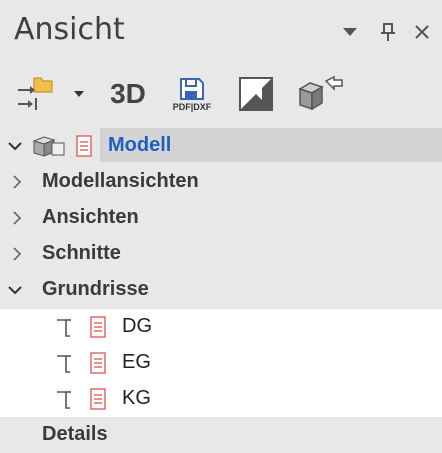 The image size is (442, 453). Describe the element at coordinates (95, 289) in the screenshot. I see `tree-group-label: Grundrisse` at that location.